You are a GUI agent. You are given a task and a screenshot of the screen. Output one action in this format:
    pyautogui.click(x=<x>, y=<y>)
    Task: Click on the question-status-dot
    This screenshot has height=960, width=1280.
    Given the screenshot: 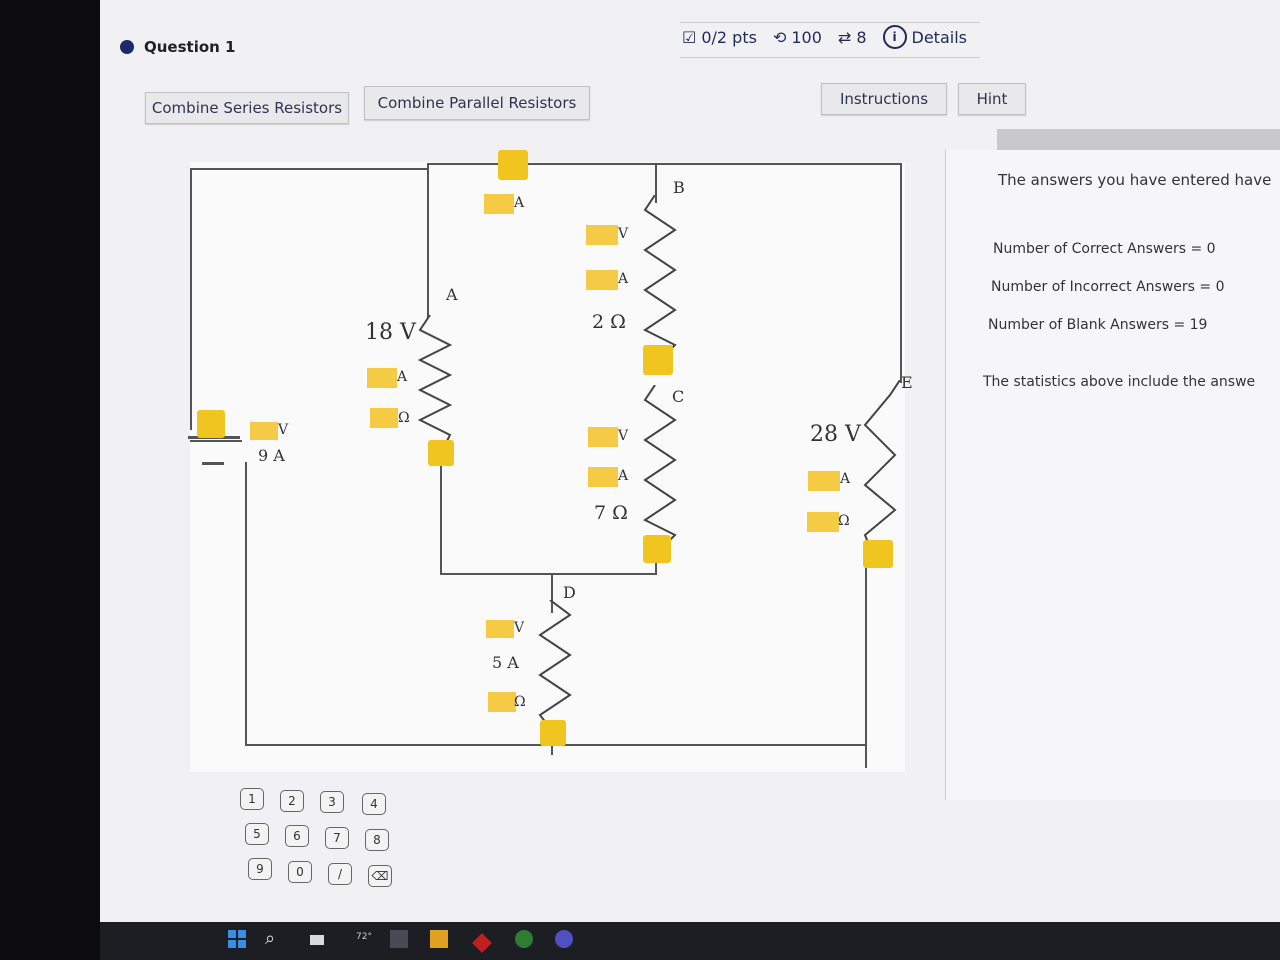 What is the action you would take?
    pyautogui.click(x=127, y=47)
    